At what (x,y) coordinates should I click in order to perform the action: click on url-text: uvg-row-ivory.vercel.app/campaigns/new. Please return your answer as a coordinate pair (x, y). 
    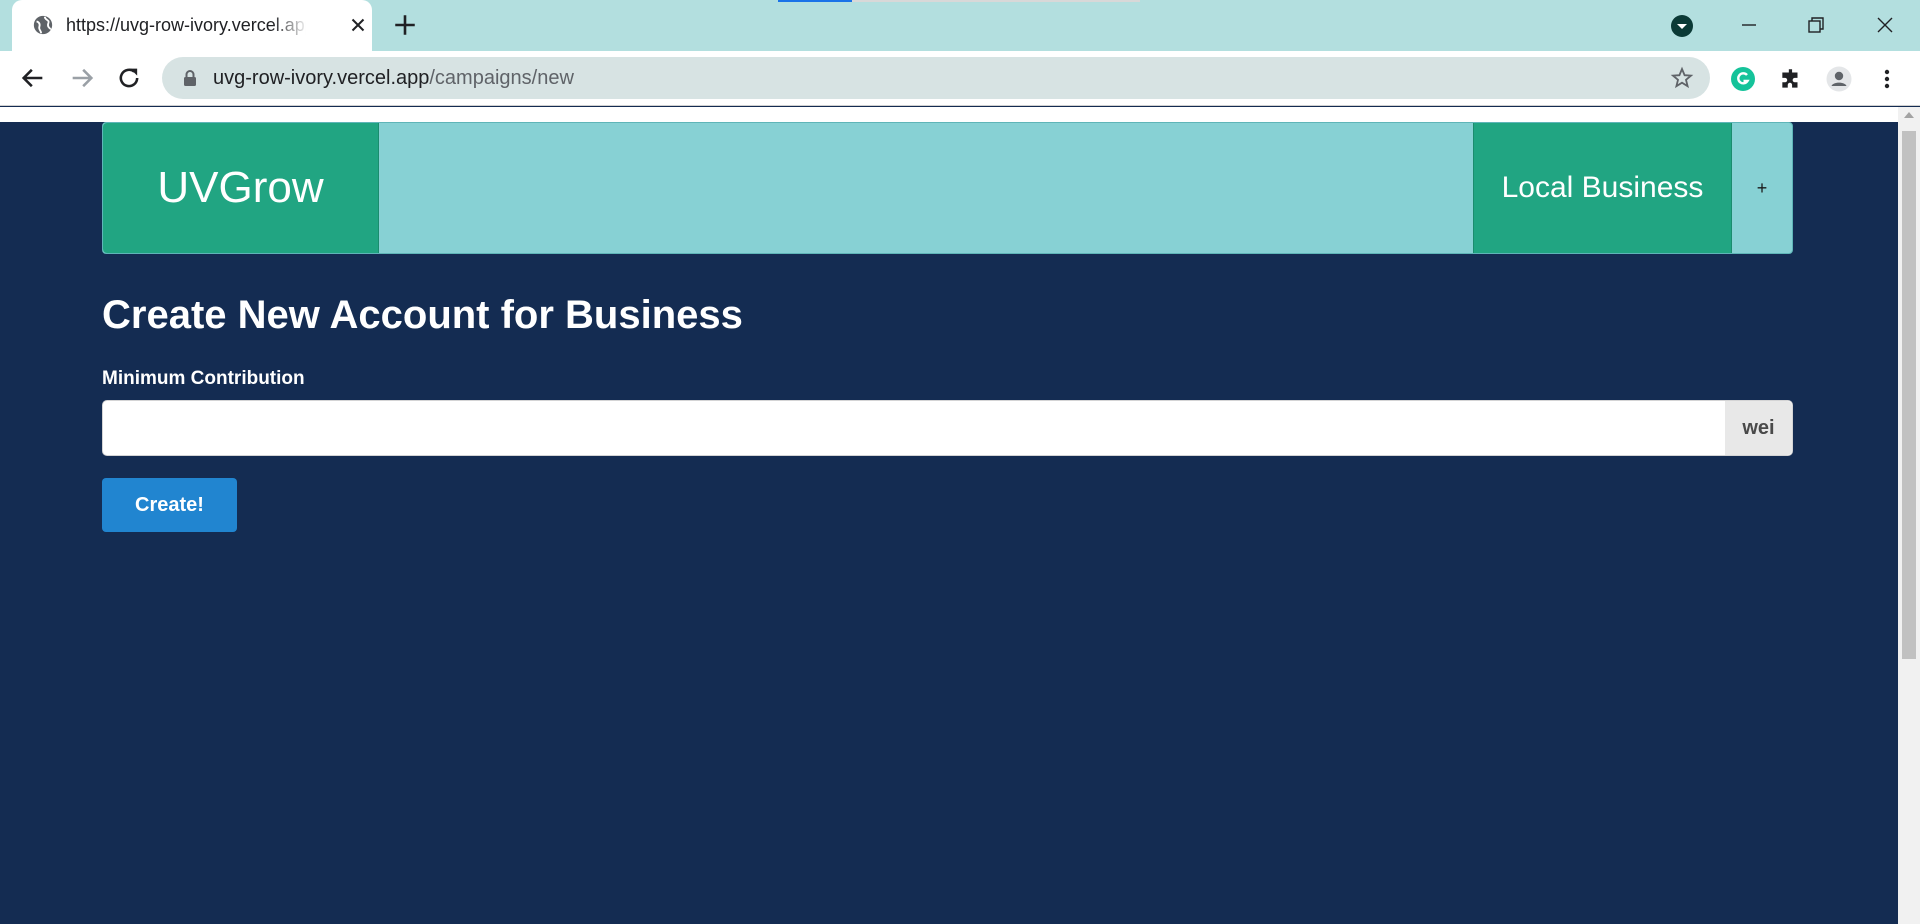
    Looking at the image, I should click on (393, 78).